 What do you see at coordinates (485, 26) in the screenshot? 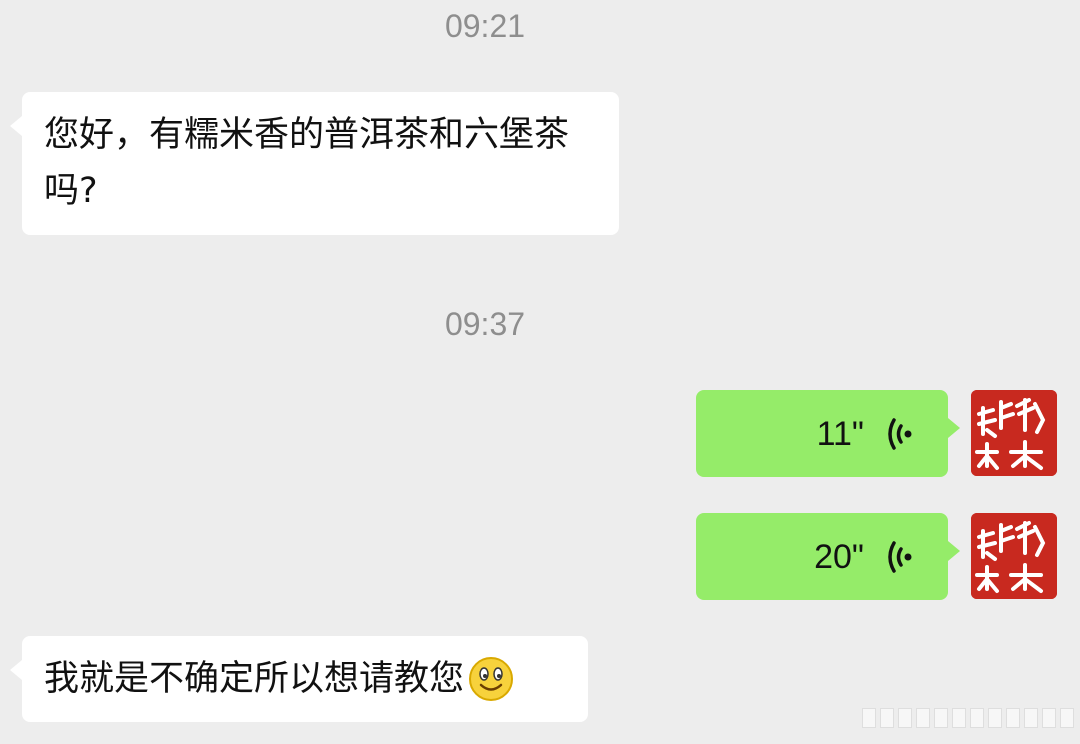
I see `timestamp: 09:21` at bounding box center [485, 26].